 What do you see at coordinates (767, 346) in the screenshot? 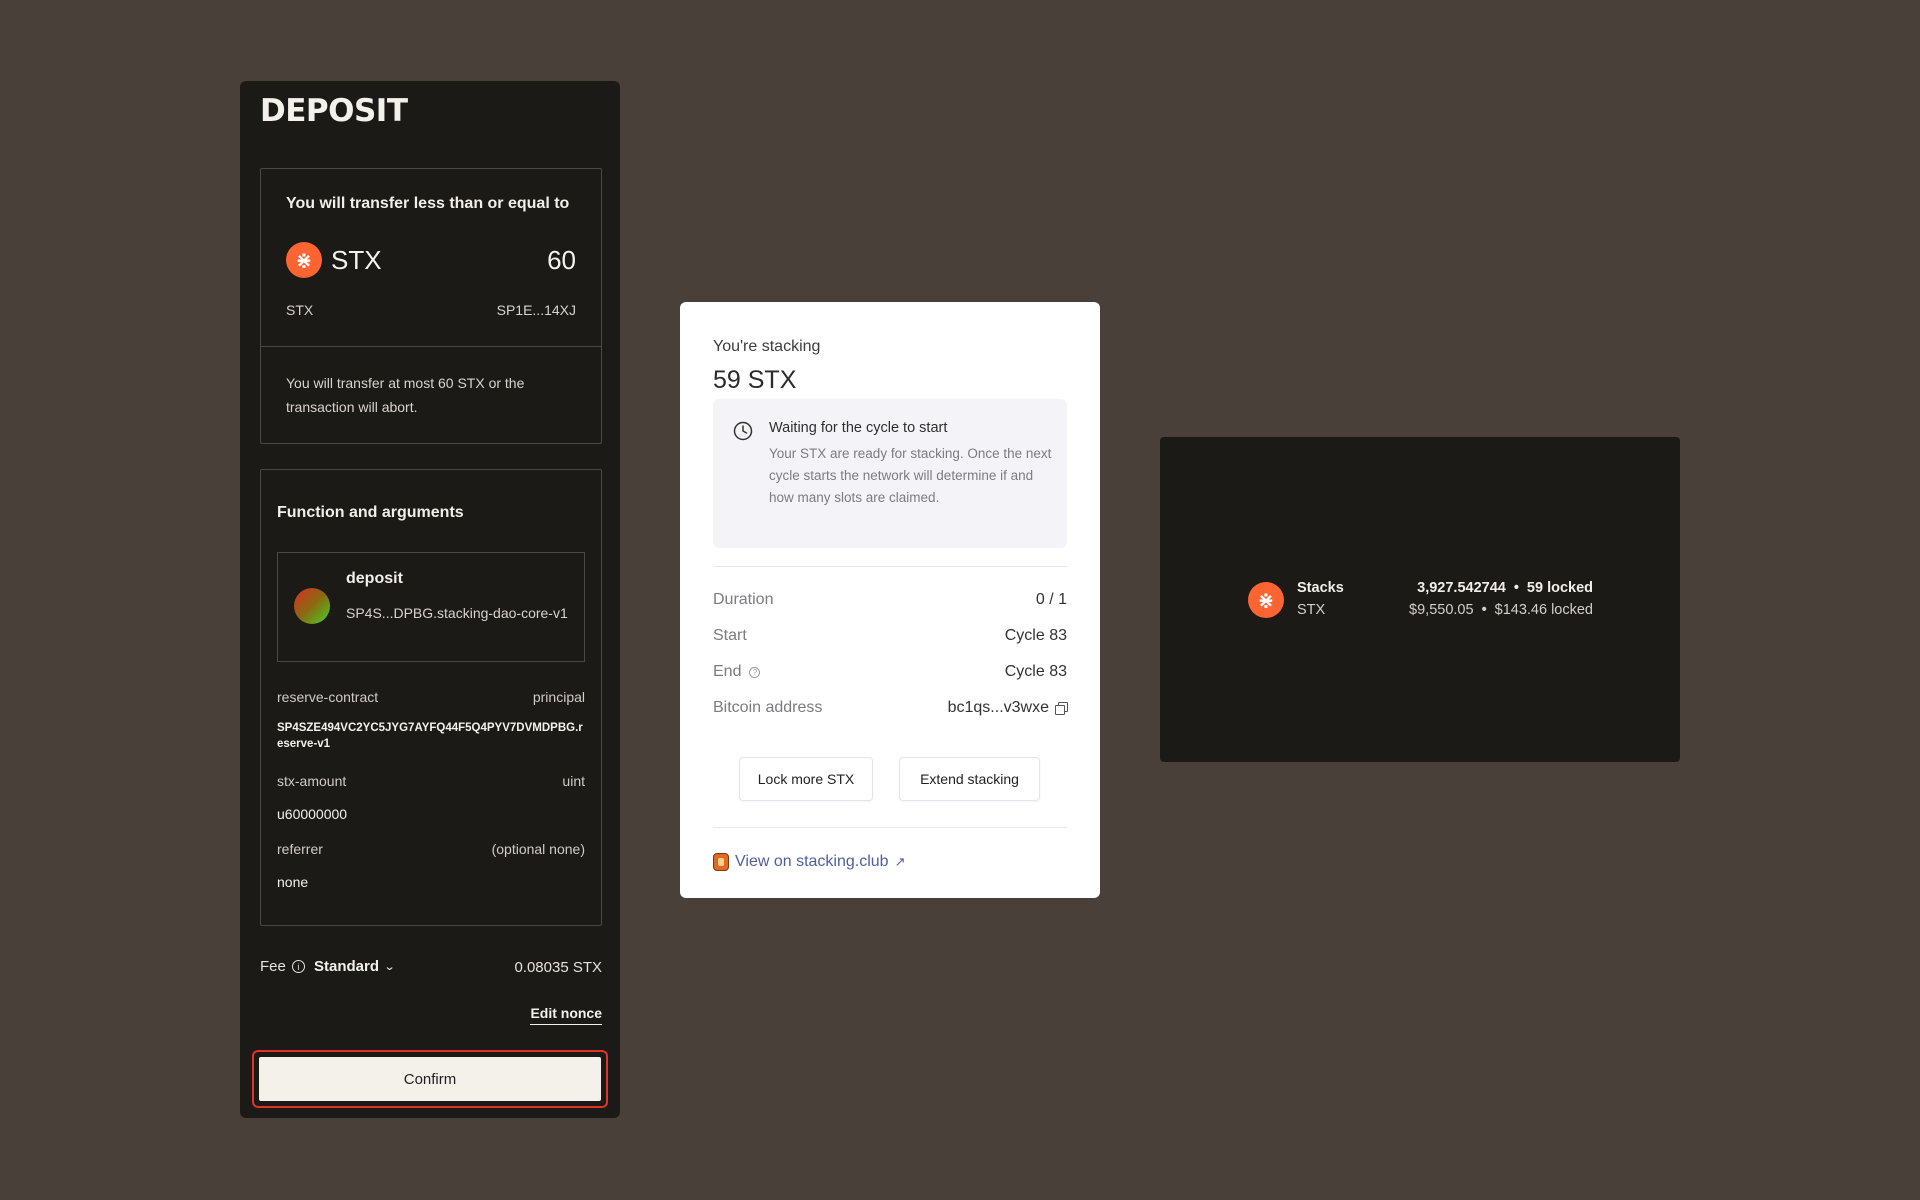
I see `stacking-label: You're stacking` at bounding box center [767, 346].